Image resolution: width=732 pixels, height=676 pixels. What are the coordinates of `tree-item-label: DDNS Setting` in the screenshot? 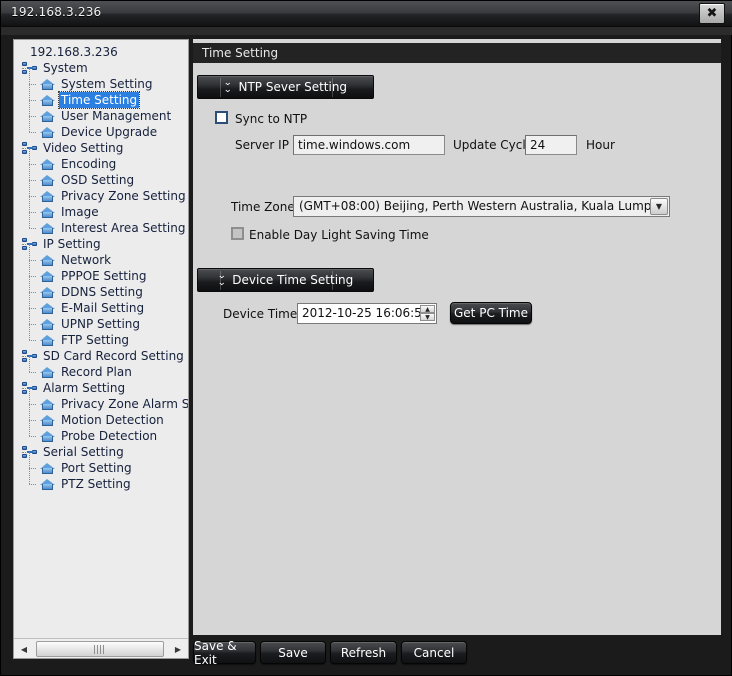 It's located at (102, 292).